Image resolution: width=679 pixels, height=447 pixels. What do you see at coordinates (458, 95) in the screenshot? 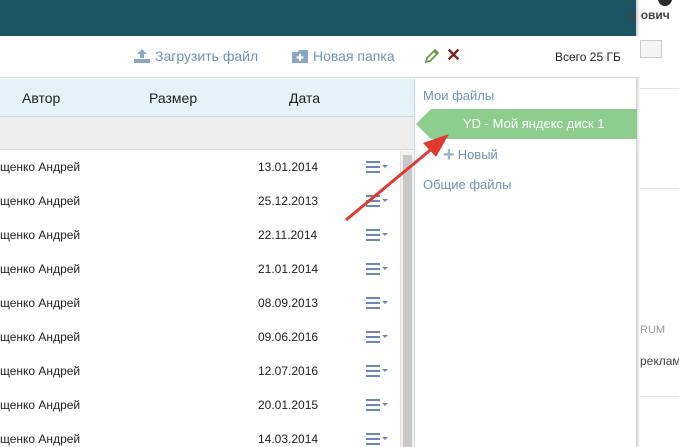
I see `my-files-link: Мои файлы` at bounding box center [458, 95].